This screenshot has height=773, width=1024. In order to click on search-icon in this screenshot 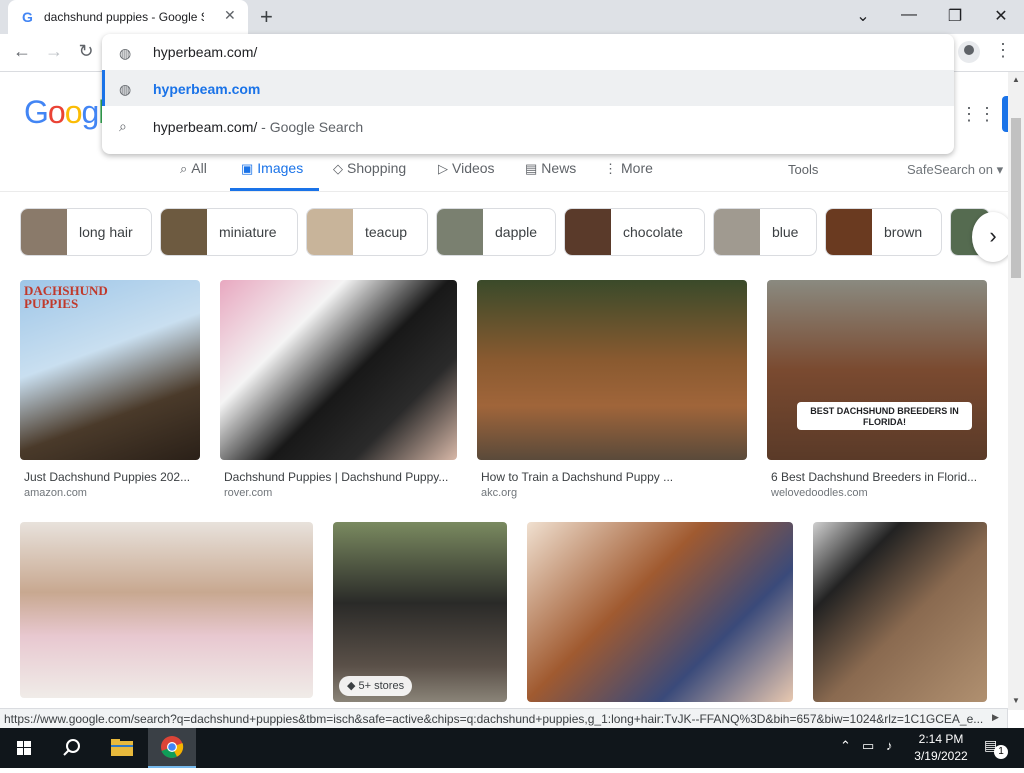, I will do `click(71, 747)`.